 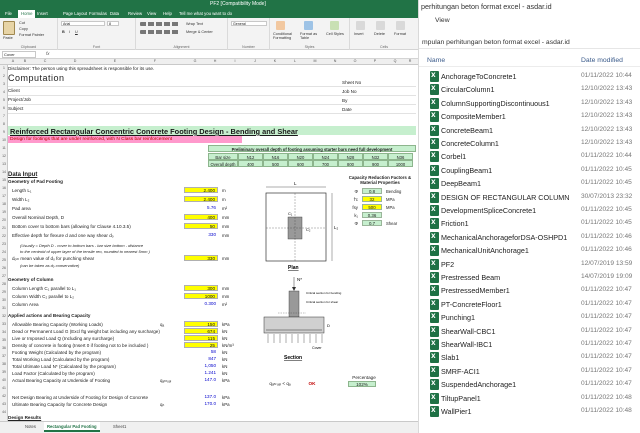 I want to click on input-value: 170.0, so click(x=201, y=404).